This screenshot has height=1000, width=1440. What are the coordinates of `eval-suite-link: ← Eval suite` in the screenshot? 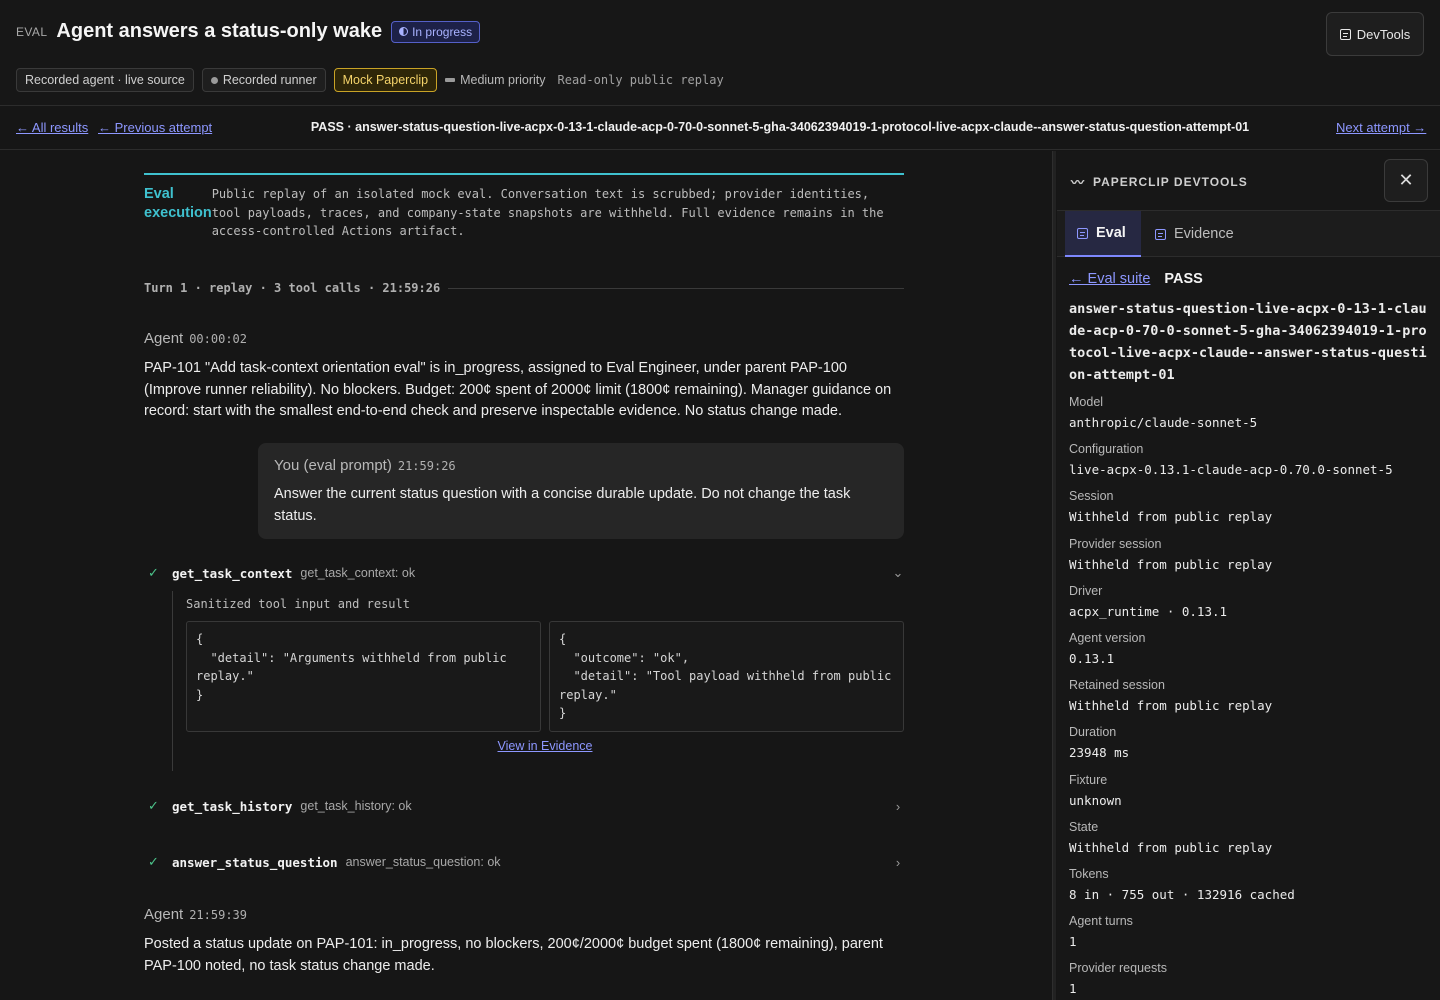 It's located at (1109, 279).